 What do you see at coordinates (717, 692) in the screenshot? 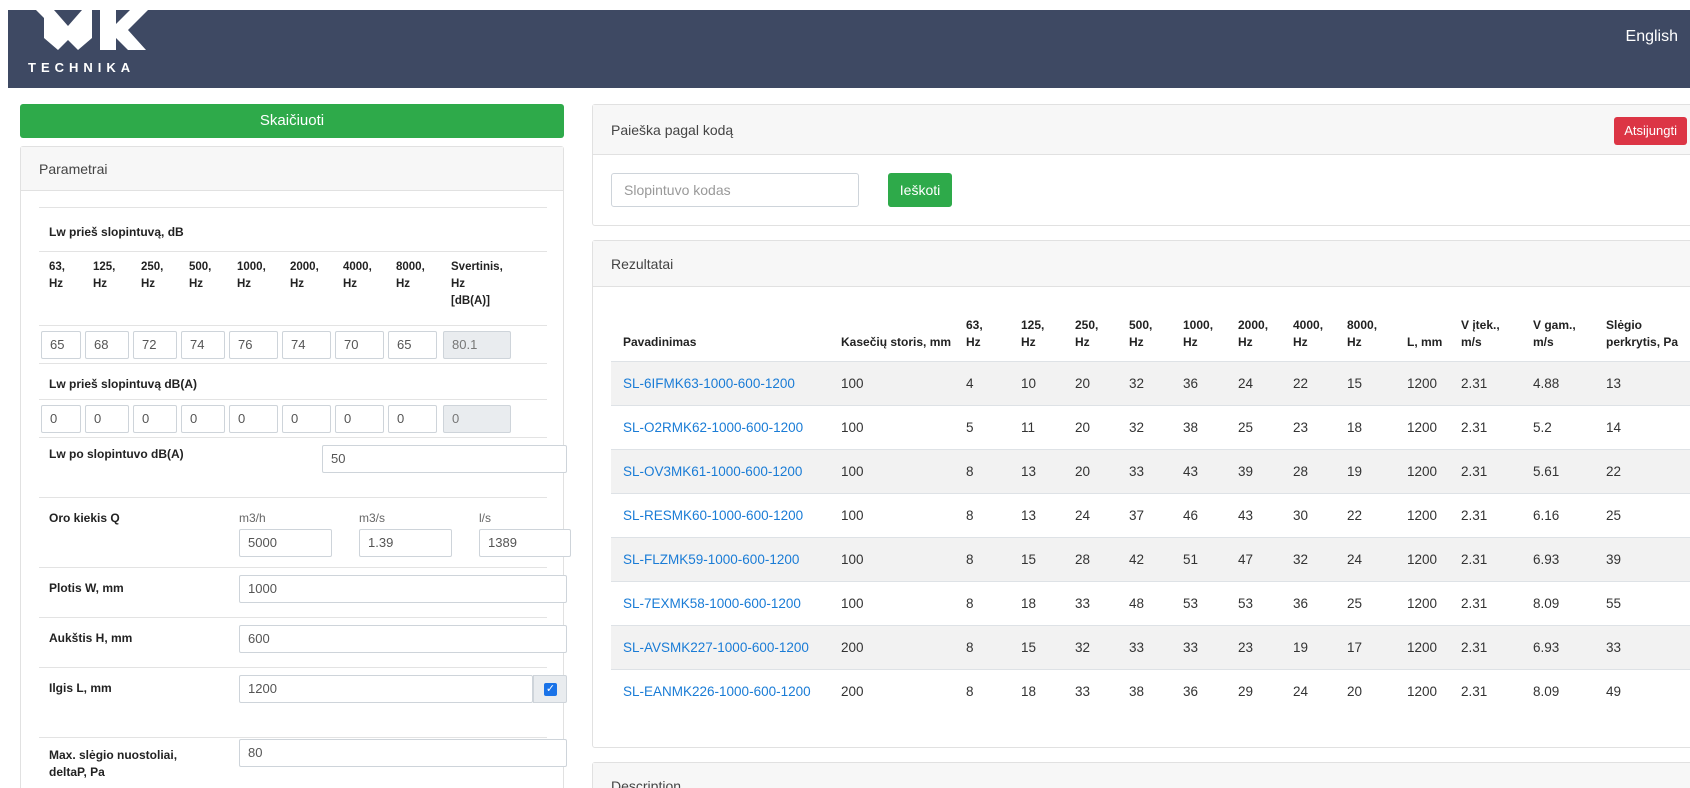
I see `result-link: SL-EANMK226-1000-600-1200` at bounding box center [717, 692].